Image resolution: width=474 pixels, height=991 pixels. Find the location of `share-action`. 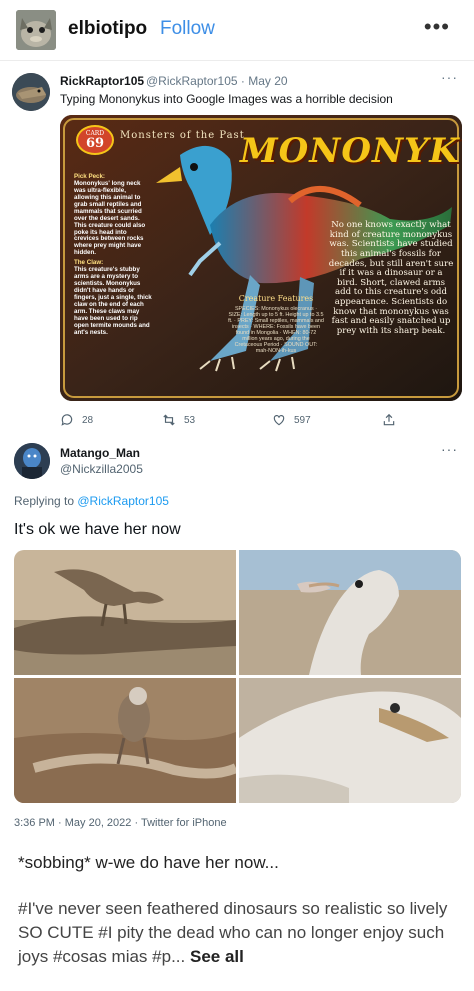

share-action is located at coordinates (389, 420).